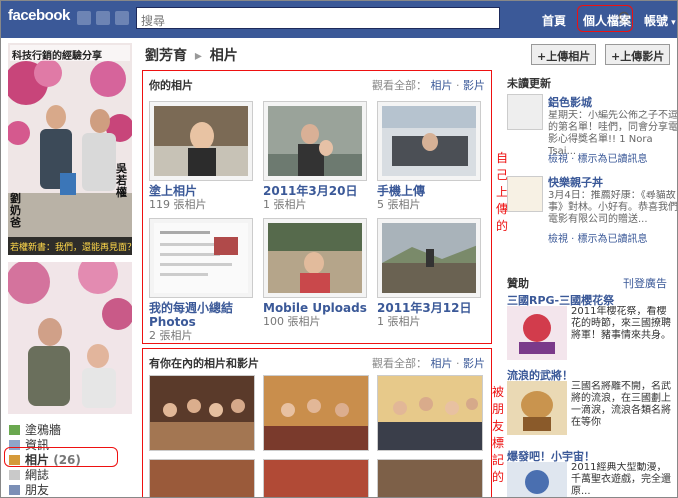 The image size is (678, 498). I want to click on view-all-videos-link: 影片, so click(474, 85).